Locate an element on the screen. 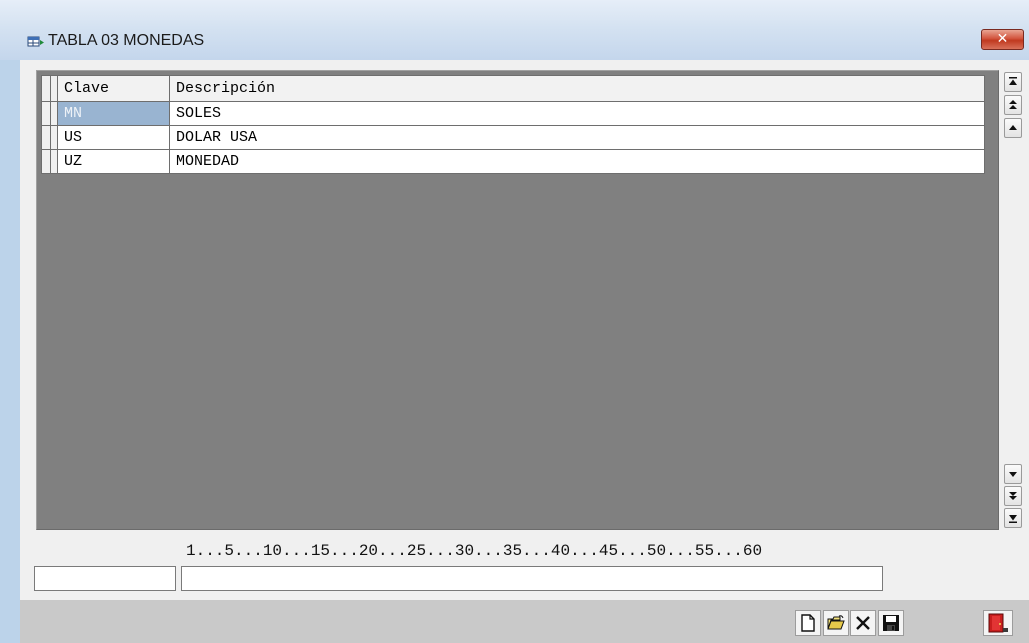 The height and width of the screenshot is (643, 1029). exit-door-icon is located at coordinates (998, 623).